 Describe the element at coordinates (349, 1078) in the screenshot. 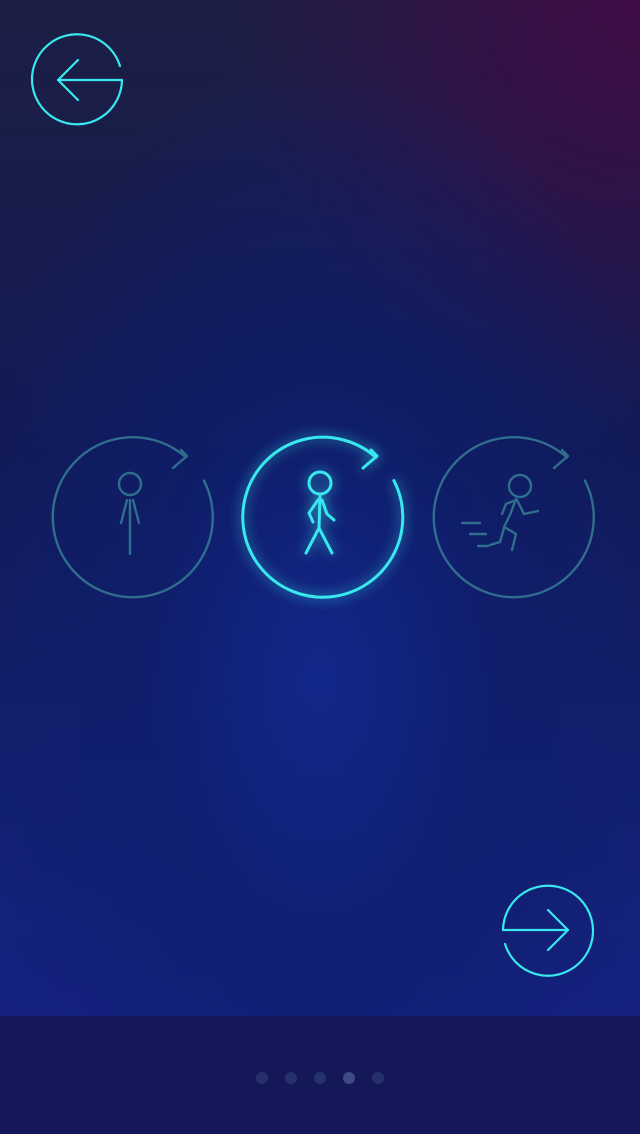

I see `page-dot-4-current` at that location.